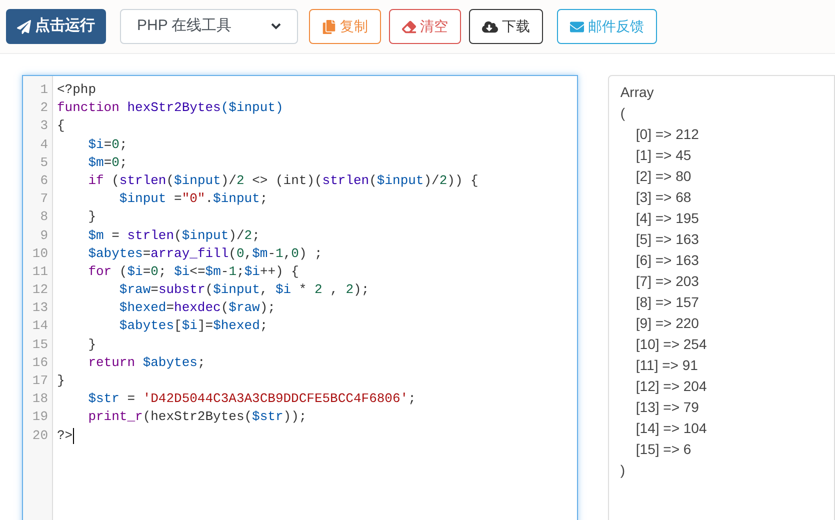 This screenshot has height=520, width=835. What do you see at coordinates (197, 308) in the screenshot?
I see `code-line: $hexed=hexdec($raw);` at bounding box center [197, 308].